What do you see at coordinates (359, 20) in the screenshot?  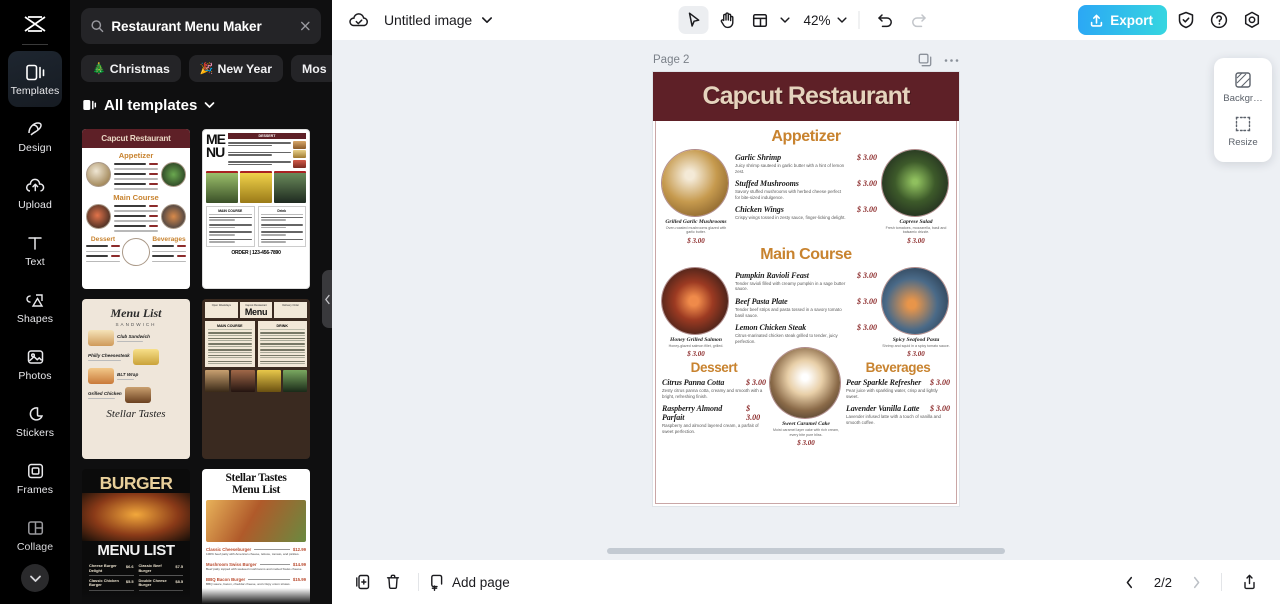 I see `cloud-saved-icon` at bounding box center [359, 20].